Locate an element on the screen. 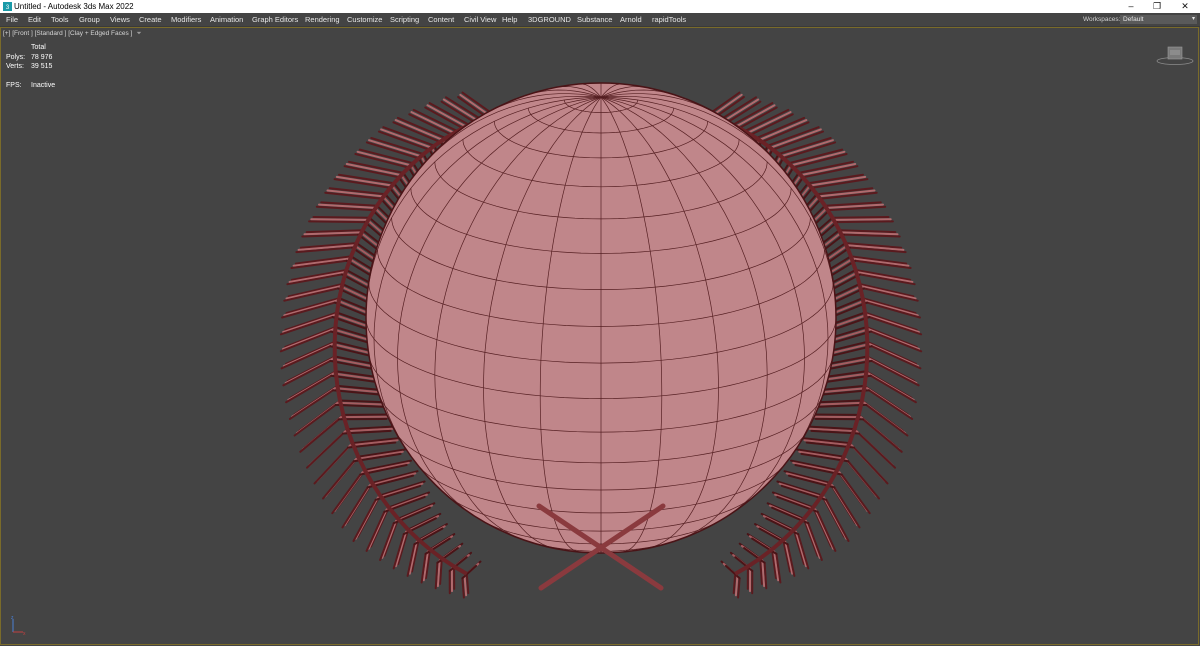  menu-create: Create is located at coordinates (150, 19).